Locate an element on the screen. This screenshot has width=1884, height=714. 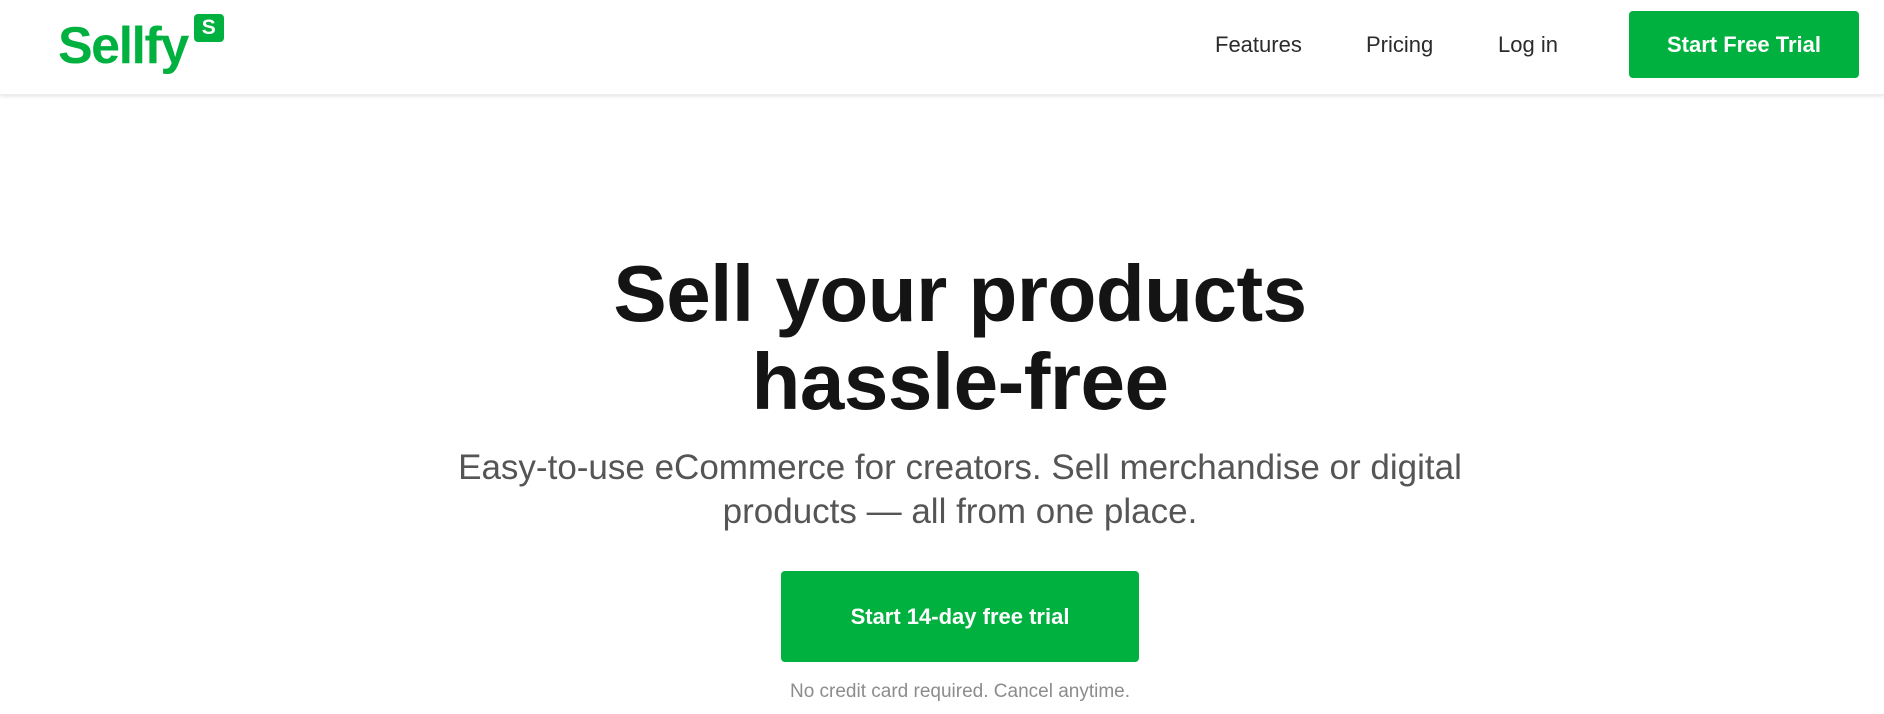
logo-badge-icon: S is located at coordinates (208, 28).